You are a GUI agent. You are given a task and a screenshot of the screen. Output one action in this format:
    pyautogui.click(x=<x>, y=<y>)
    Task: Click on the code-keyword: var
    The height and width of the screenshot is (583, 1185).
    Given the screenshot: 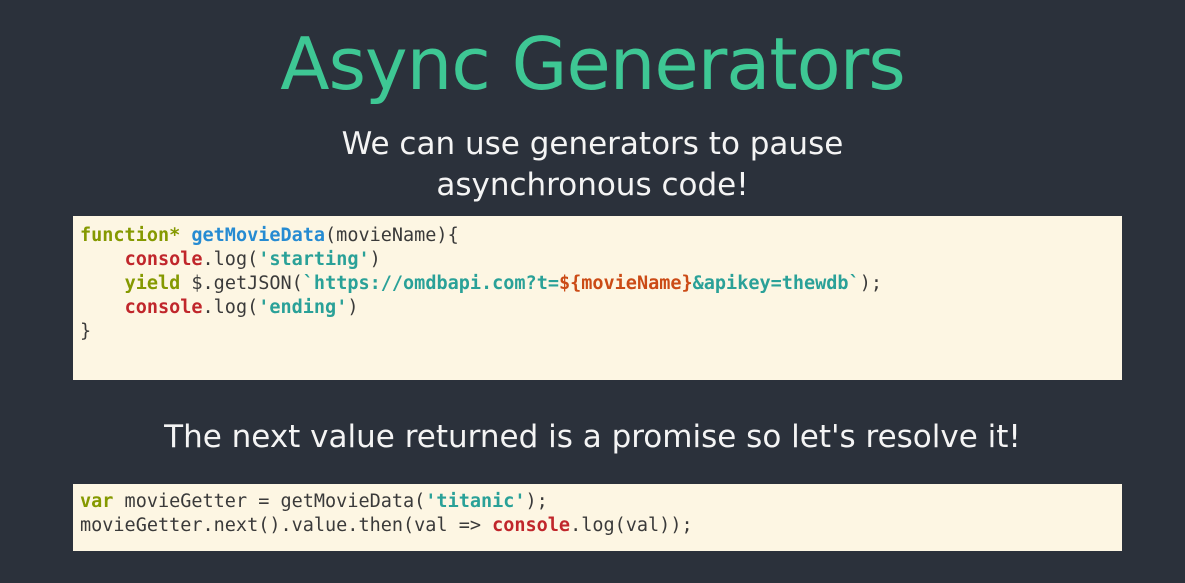 What is the action you would take?
    pyautogui.click(x=97, y=501)
    